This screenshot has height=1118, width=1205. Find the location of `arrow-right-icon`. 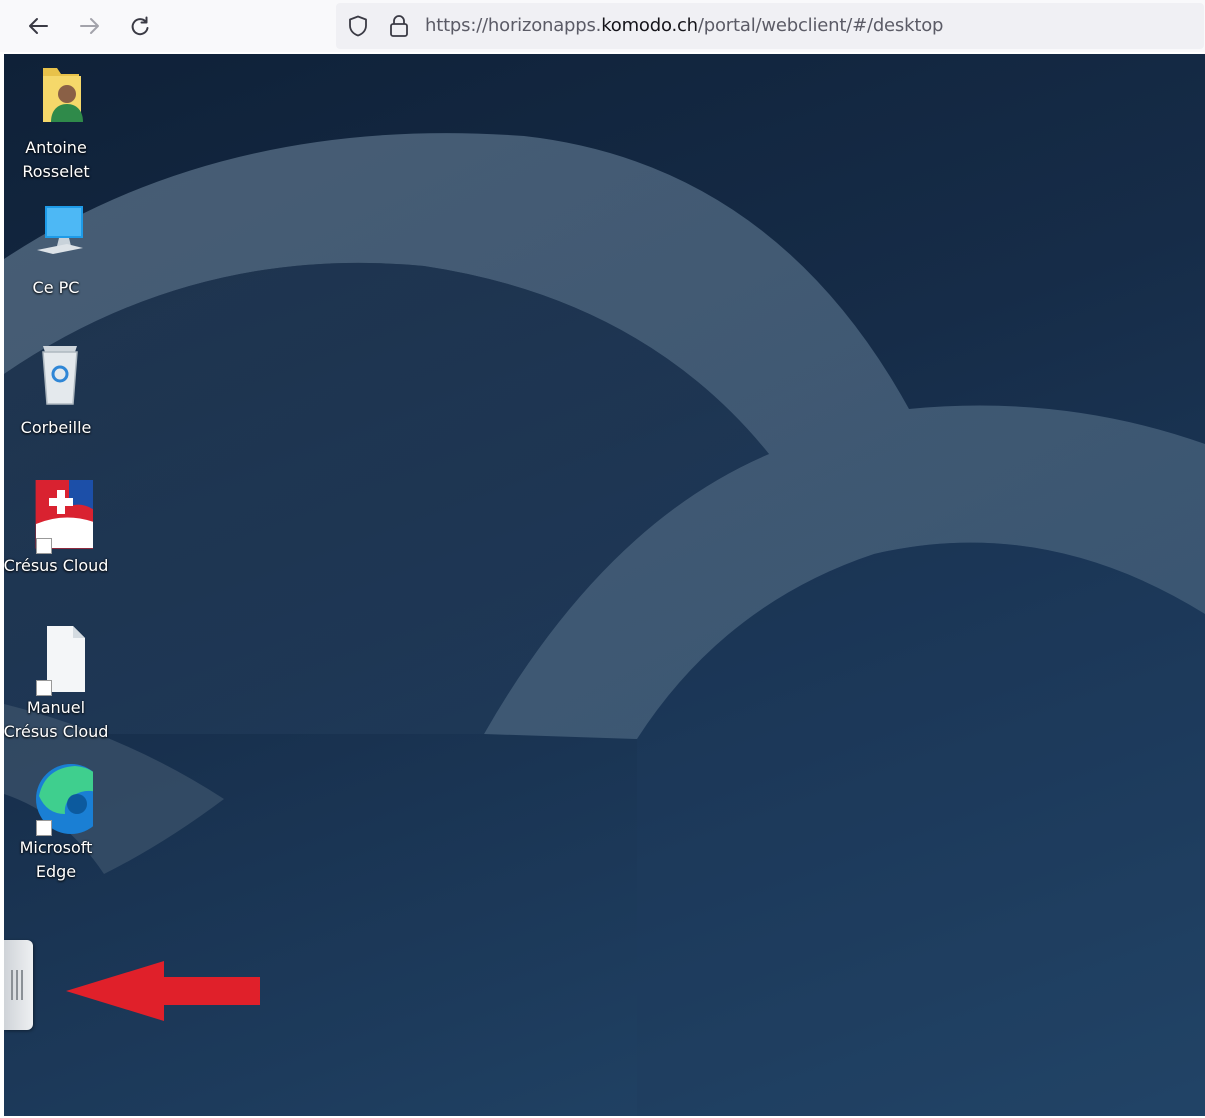

arrow-right-icon is located at coordinates (89, 26).